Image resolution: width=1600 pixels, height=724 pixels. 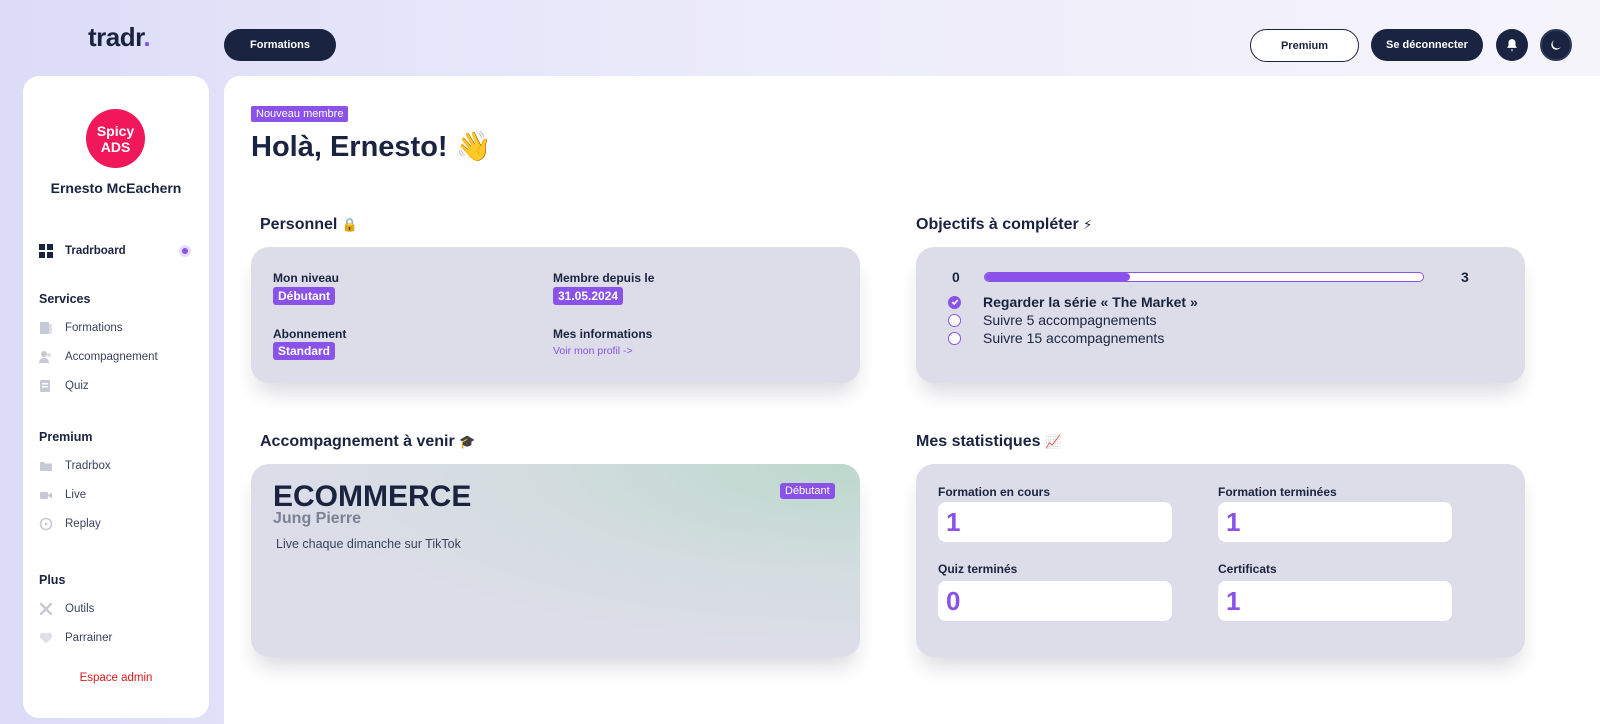 What do you see at coordinates (1053, 441) in the screenshot?
I see `chart-up-icon: 📈` at bounding box center [1053, 441].